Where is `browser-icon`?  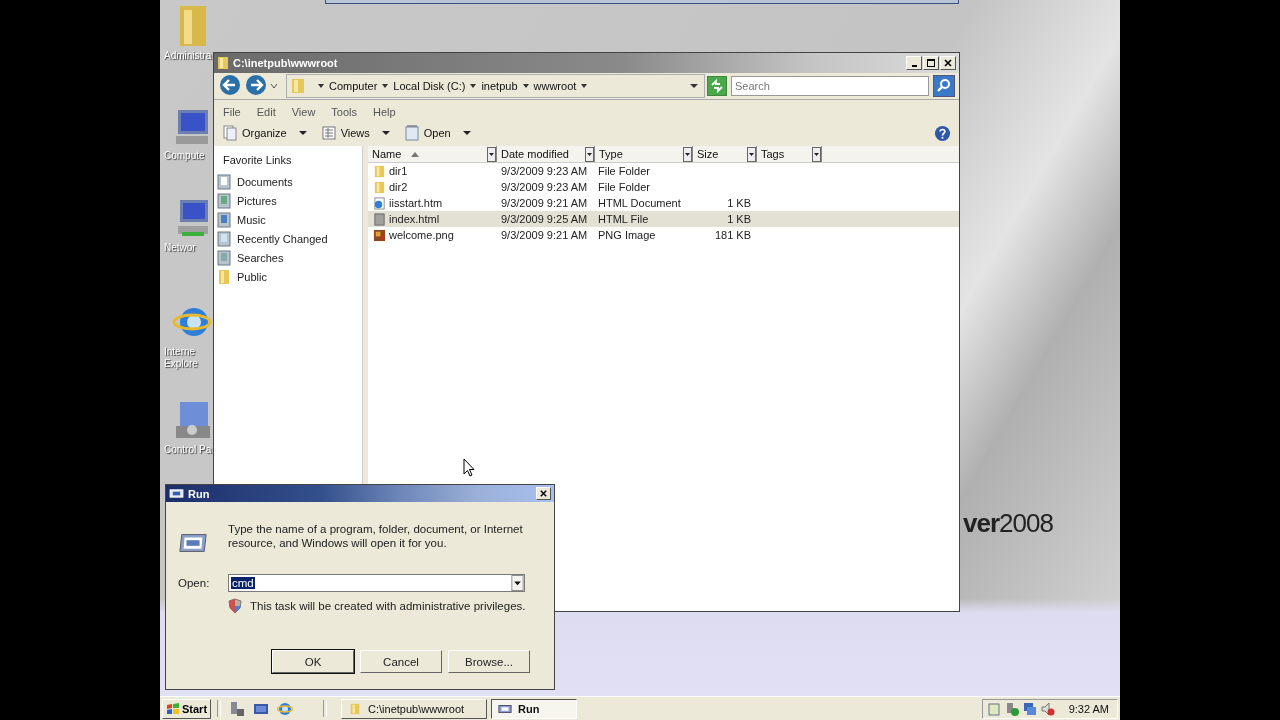
browser-icon is located at coordinates (285, 708).